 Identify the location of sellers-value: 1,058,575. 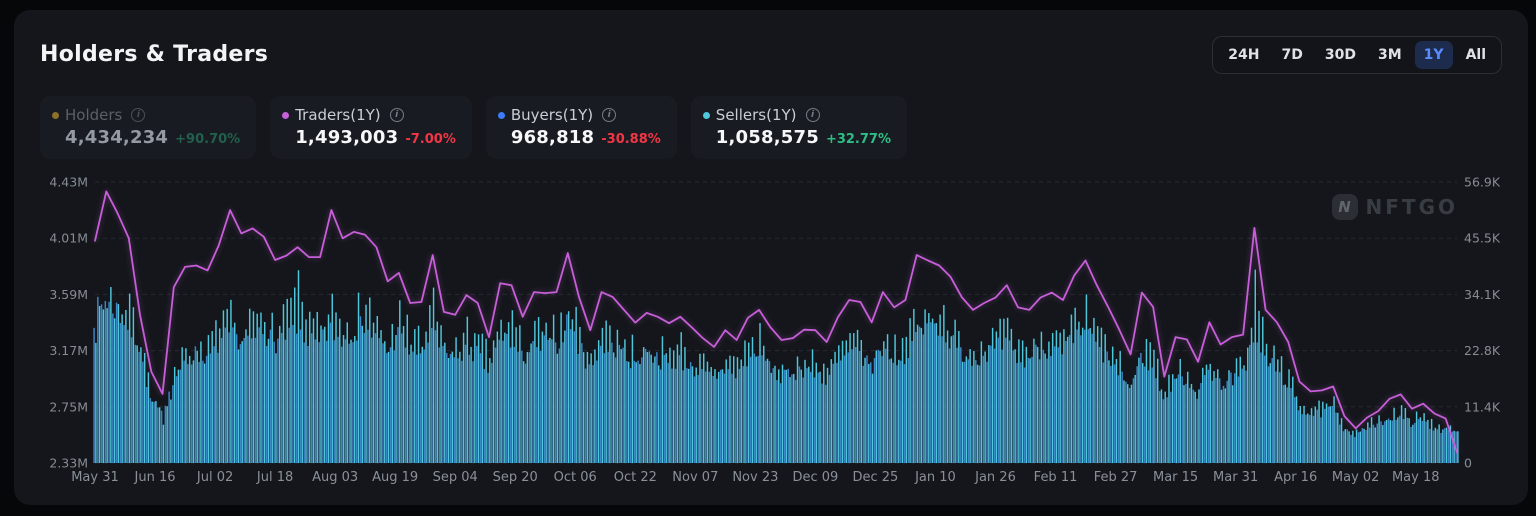
(767, 137).